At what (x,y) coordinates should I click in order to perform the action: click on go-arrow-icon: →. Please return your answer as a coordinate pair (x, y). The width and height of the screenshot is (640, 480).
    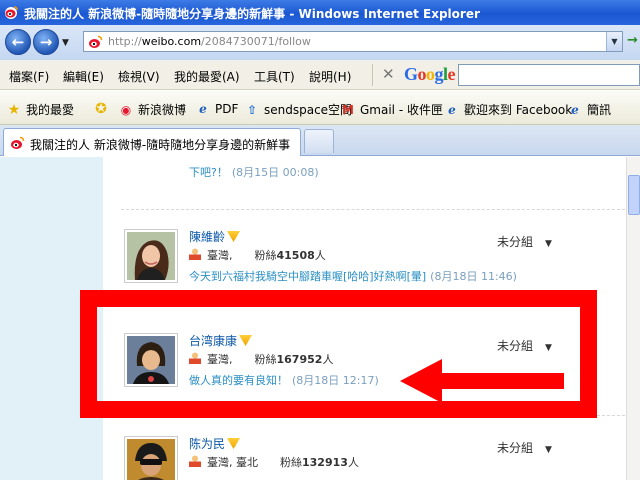
    Looking at the image, I should click on (632, 40).